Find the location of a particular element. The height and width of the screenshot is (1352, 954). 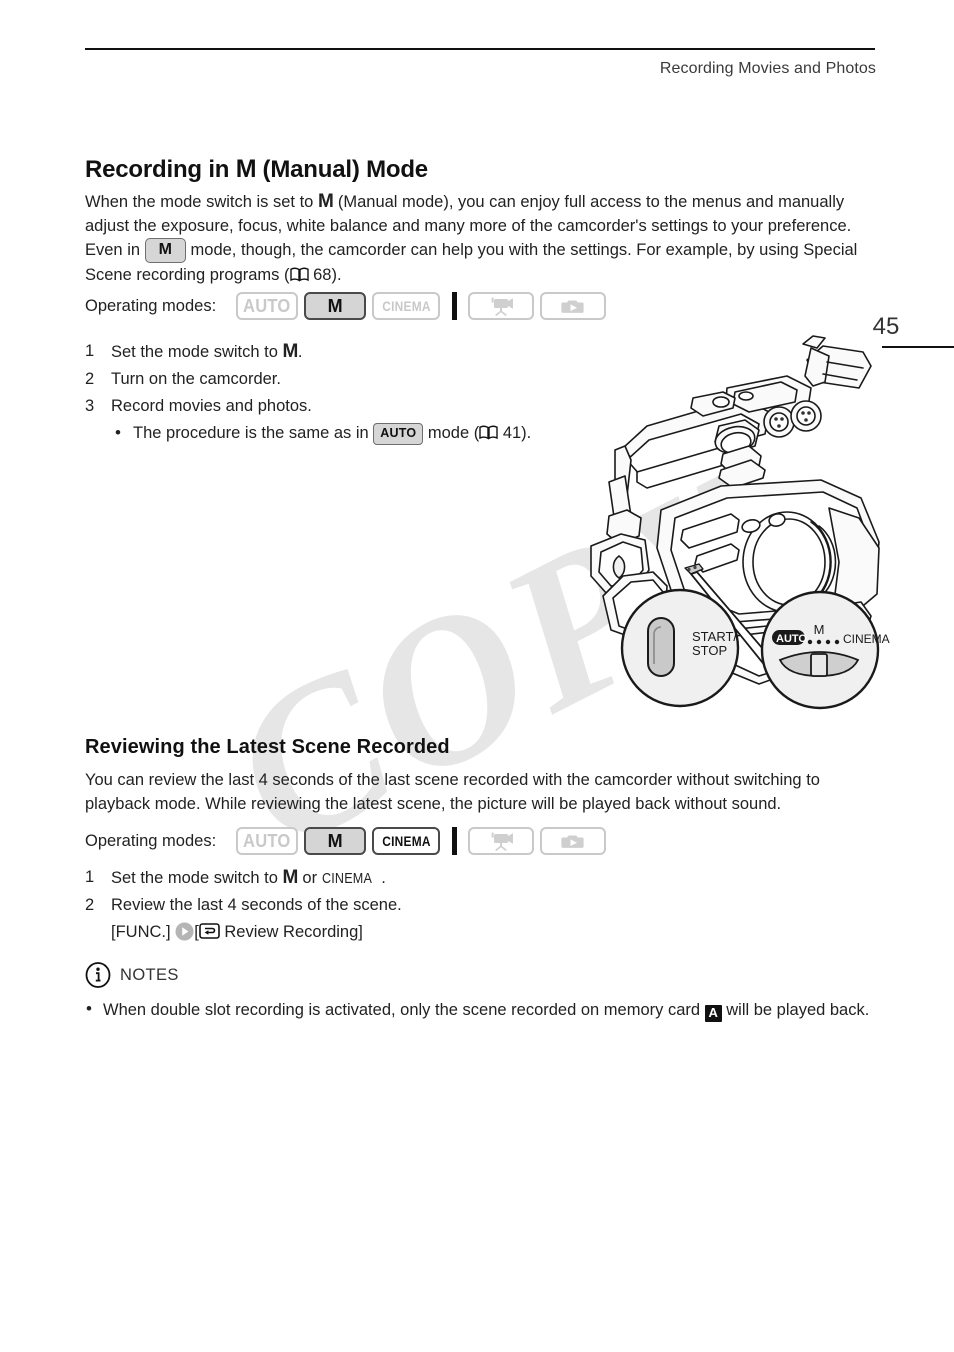

mode-chip-cinema-2: CINEMA is located at coordinates (406, 841).